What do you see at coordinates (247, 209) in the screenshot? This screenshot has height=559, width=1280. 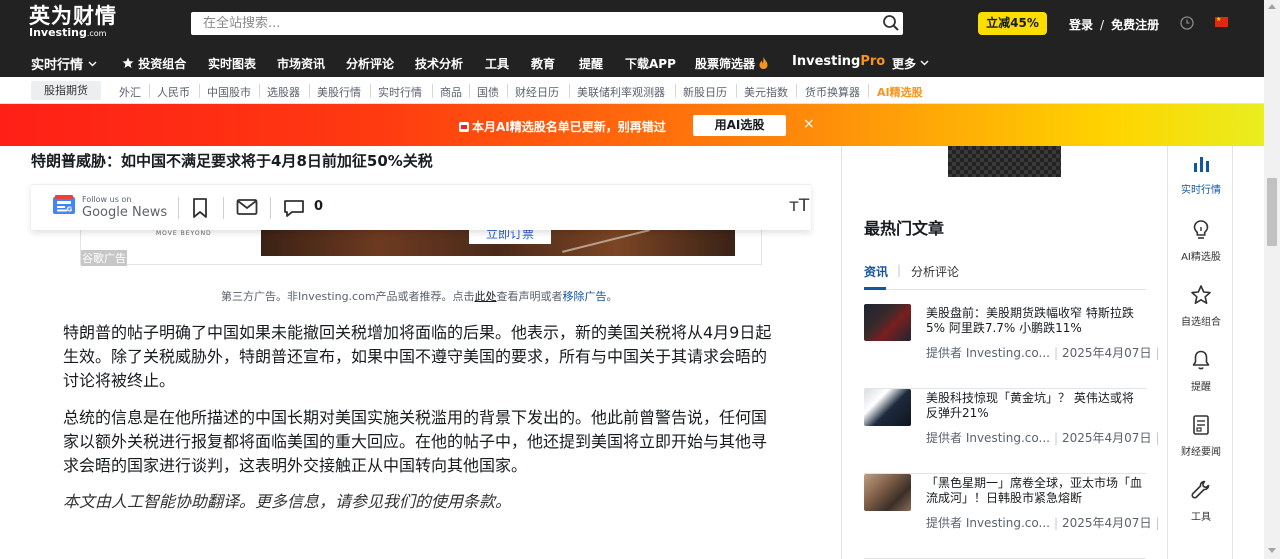 I see `mail-icon` at bounding box center [247, 209].